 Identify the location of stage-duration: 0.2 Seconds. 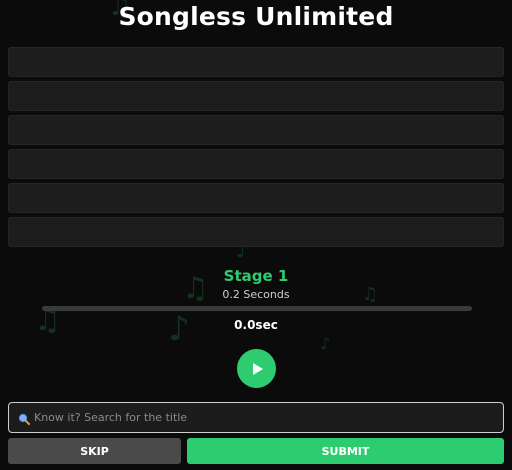
(256, 294).